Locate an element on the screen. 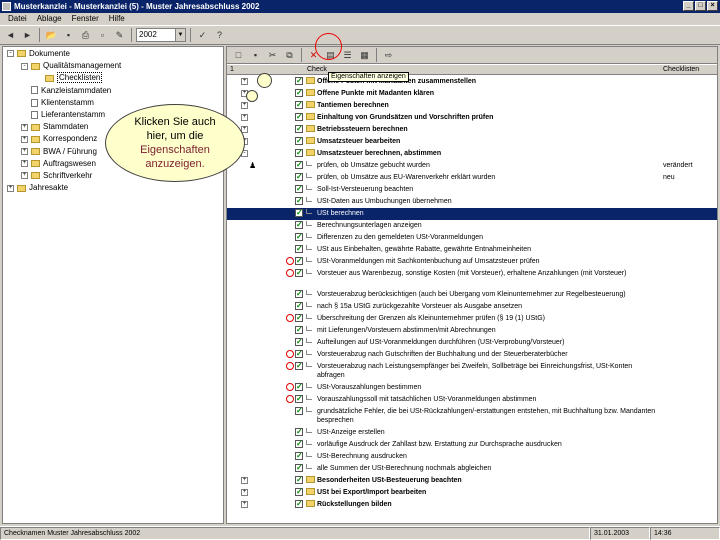 The width and height of the screenshot is (720, 540). forward-icon: ► is located at coordinates (27, 35).